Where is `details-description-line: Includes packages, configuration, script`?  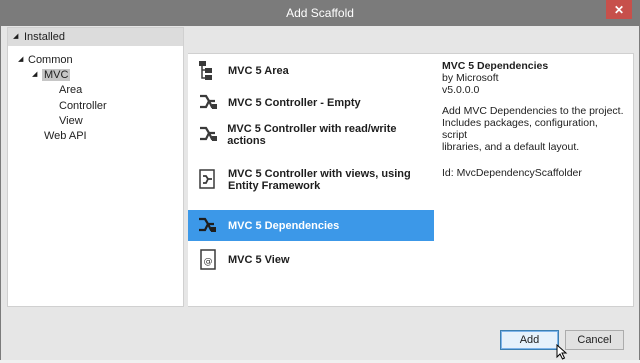
details-description-line: Includes packages, configuration, script is located at coordinates (520, 129).